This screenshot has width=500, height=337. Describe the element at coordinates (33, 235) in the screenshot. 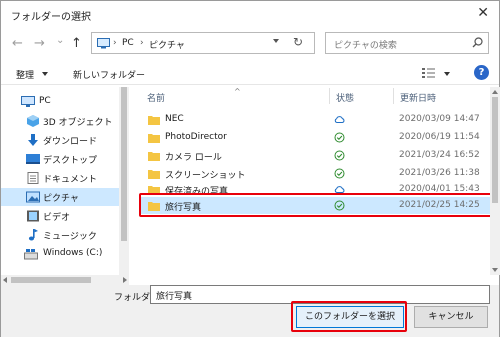

I see `music-icon` at that location.